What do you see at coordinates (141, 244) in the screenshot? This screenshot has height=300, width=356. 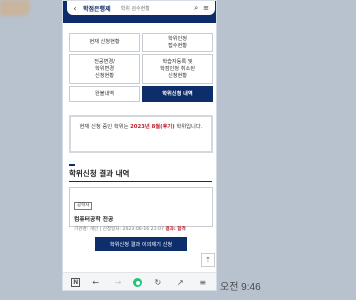 I see `appeal-button: 학위신청 결과 이의제기 신청` at bounding box center [141, 244].